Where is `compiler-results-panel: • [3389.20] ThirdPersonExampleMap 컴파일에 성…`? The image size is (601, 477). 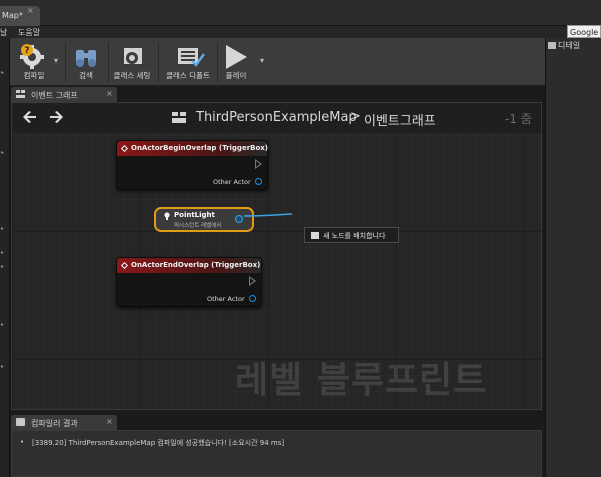
compiler-results-panel: • [3389.20] ThirdPersonExampleMap 컴파일에 성… is located at coordinates (276, 453).